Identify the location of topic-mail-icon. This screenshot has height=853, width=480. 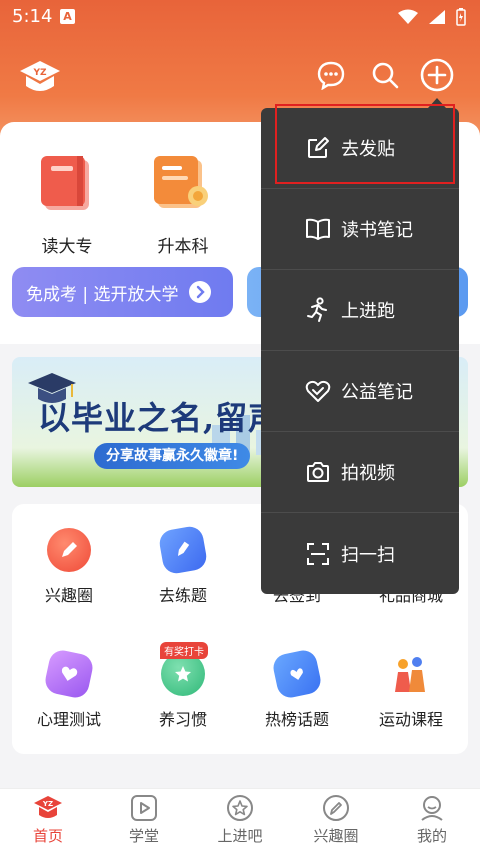
(297, 674).